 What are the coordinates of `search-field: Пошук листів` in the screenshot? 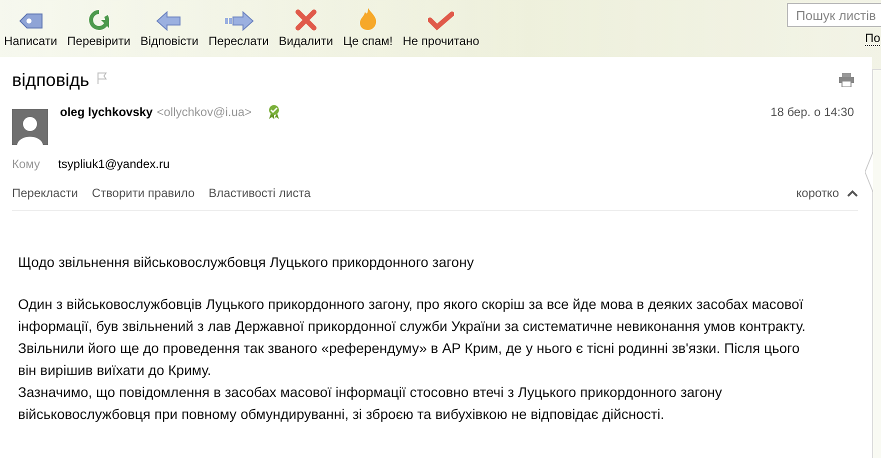 It's located at (834, 15).